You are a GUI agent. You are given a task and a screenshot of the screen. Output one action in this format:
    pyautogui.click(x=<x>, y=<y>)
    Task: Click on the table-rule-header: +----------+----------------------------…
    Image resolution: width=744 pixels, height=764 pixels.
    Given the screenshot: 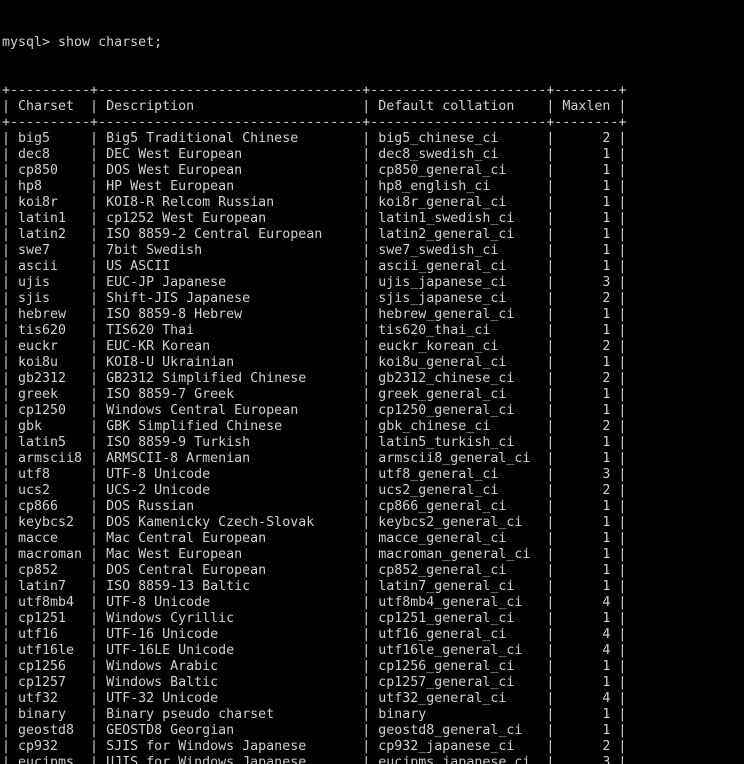 What is the action you would take?
    pyautogui.click(x=314, y=122)
    